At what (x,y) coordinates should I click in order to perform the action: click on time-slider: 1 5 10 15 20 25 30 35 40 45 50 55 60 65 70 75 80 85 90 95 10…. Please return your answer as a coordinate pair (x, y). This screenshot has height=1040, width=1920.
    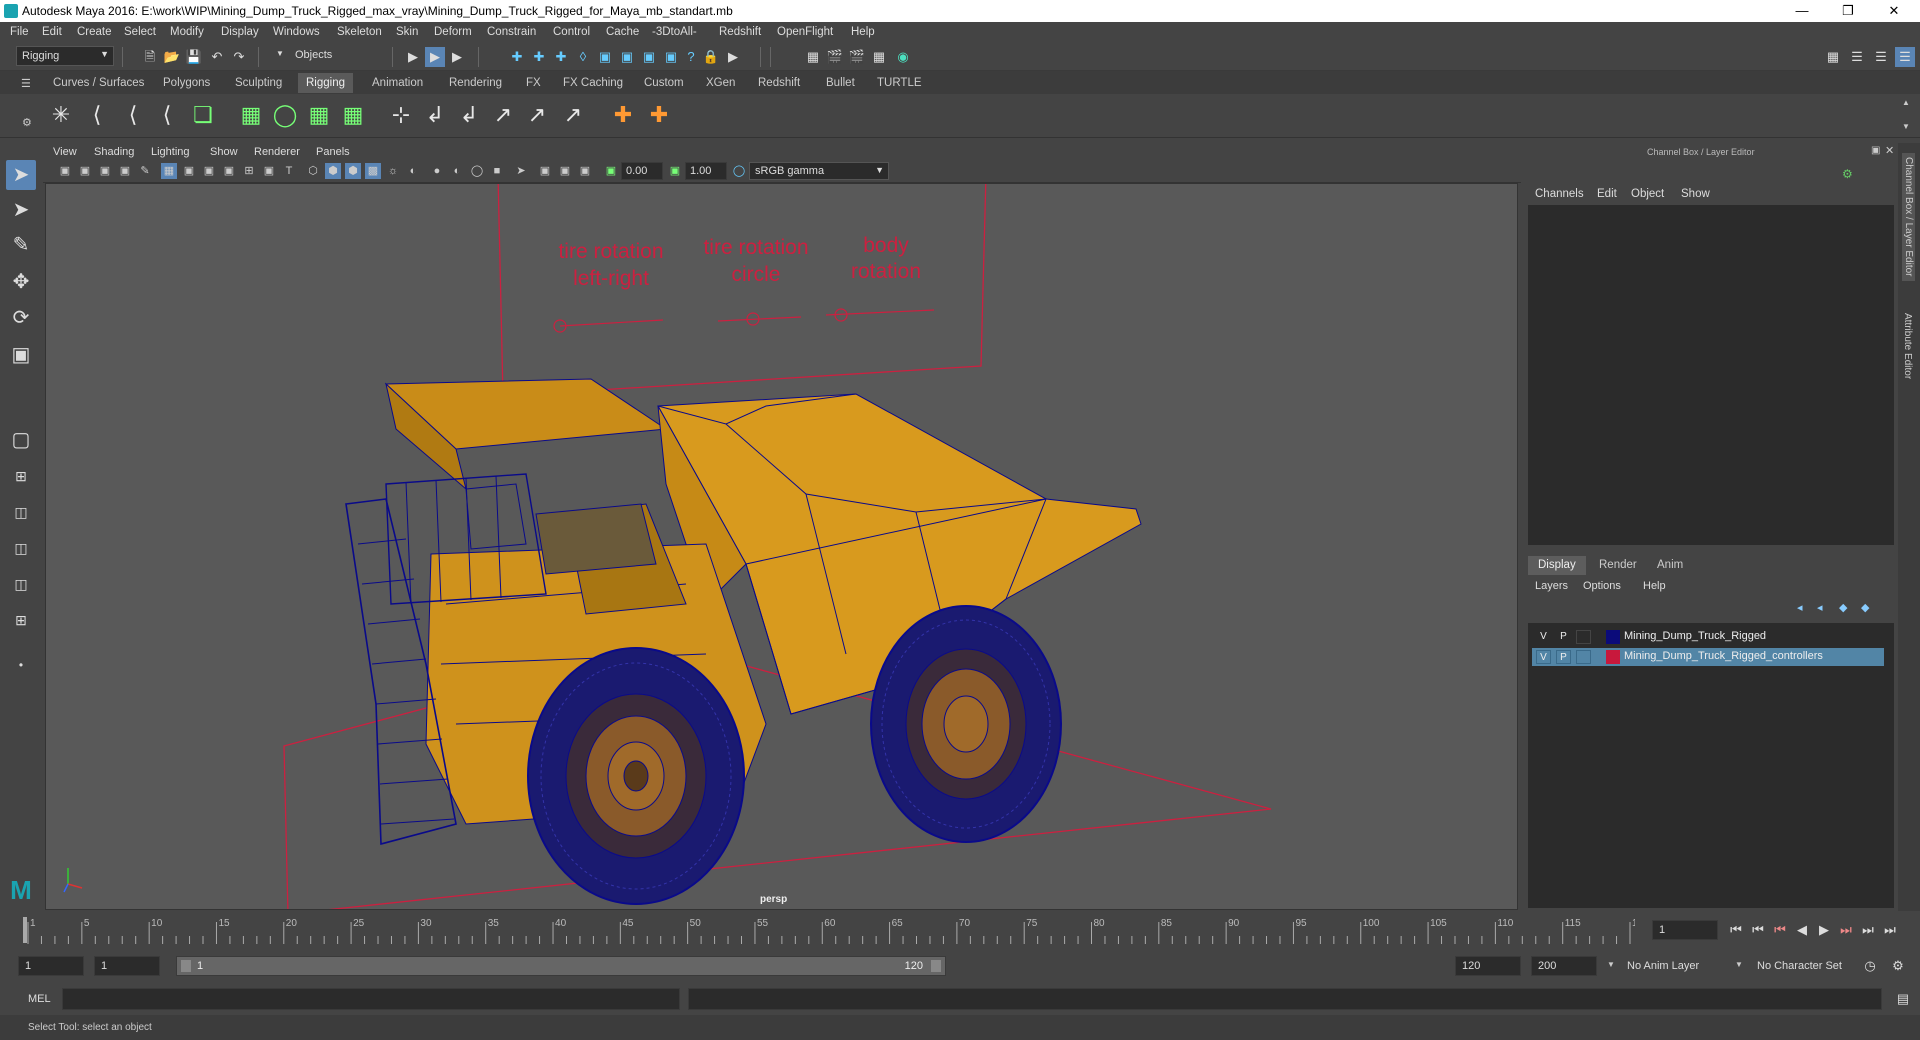
    Looking at the image, I should click on (827, 930).